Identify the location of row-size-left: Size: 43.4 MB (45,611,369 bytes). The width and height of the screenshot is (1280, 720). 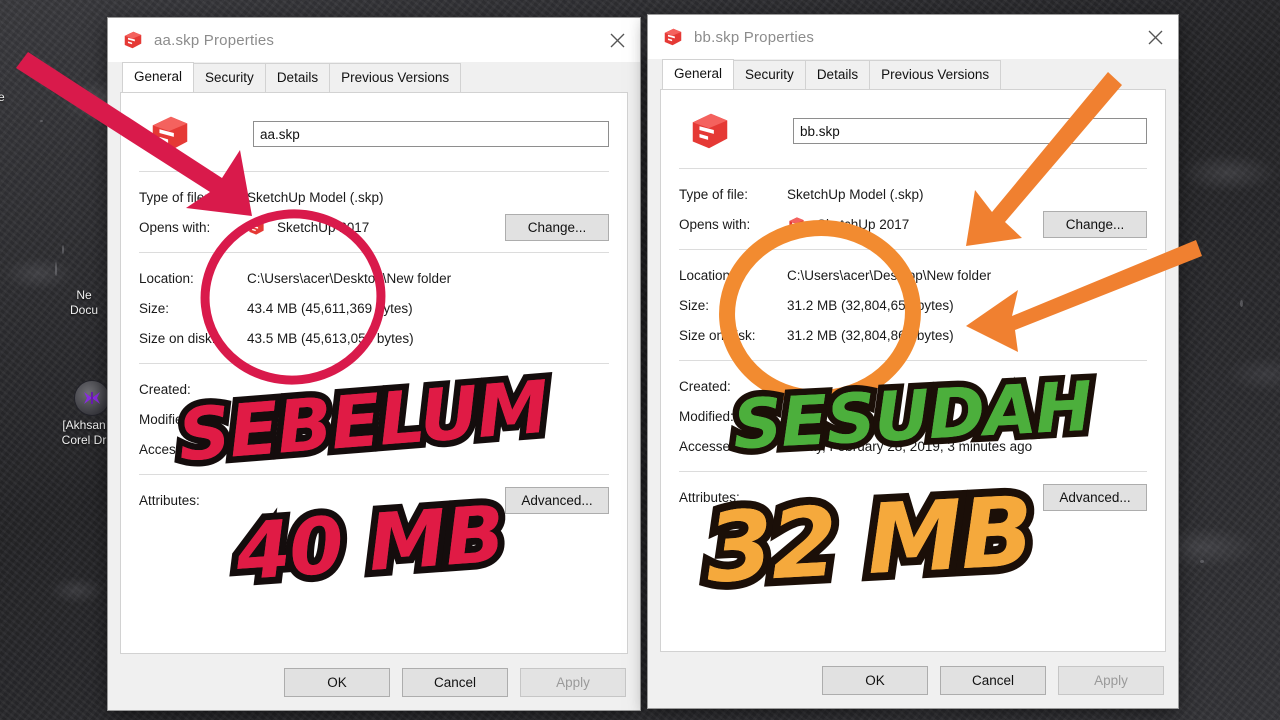
(374, 308).